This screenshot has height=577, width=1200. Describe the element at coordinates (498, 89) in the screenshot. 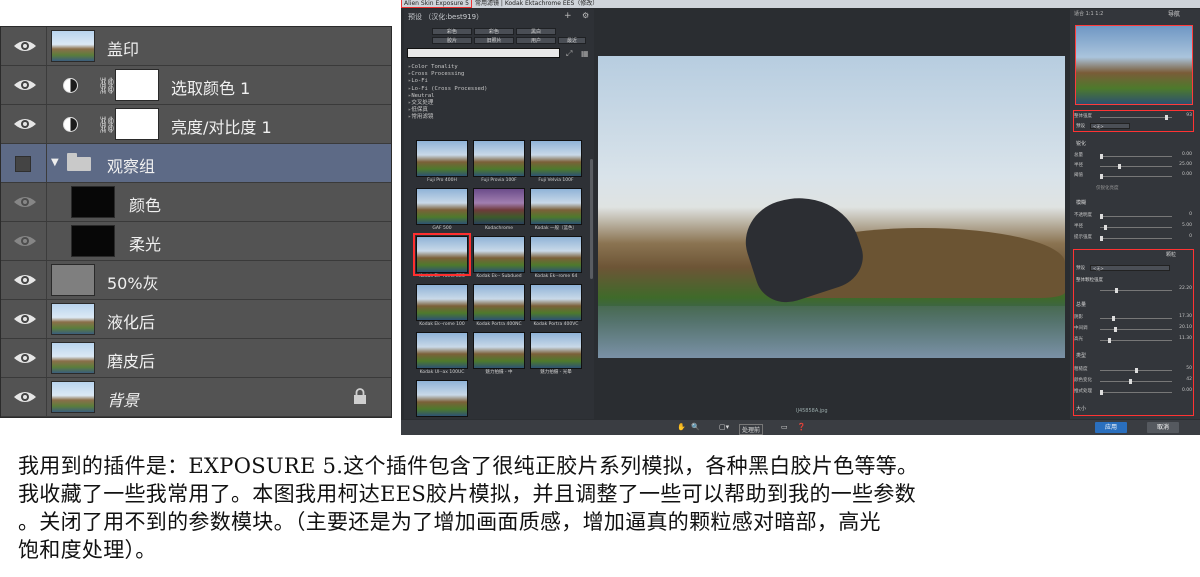

I see `preset-category-item: Lo-Fi (Cross Processed)` at that location.